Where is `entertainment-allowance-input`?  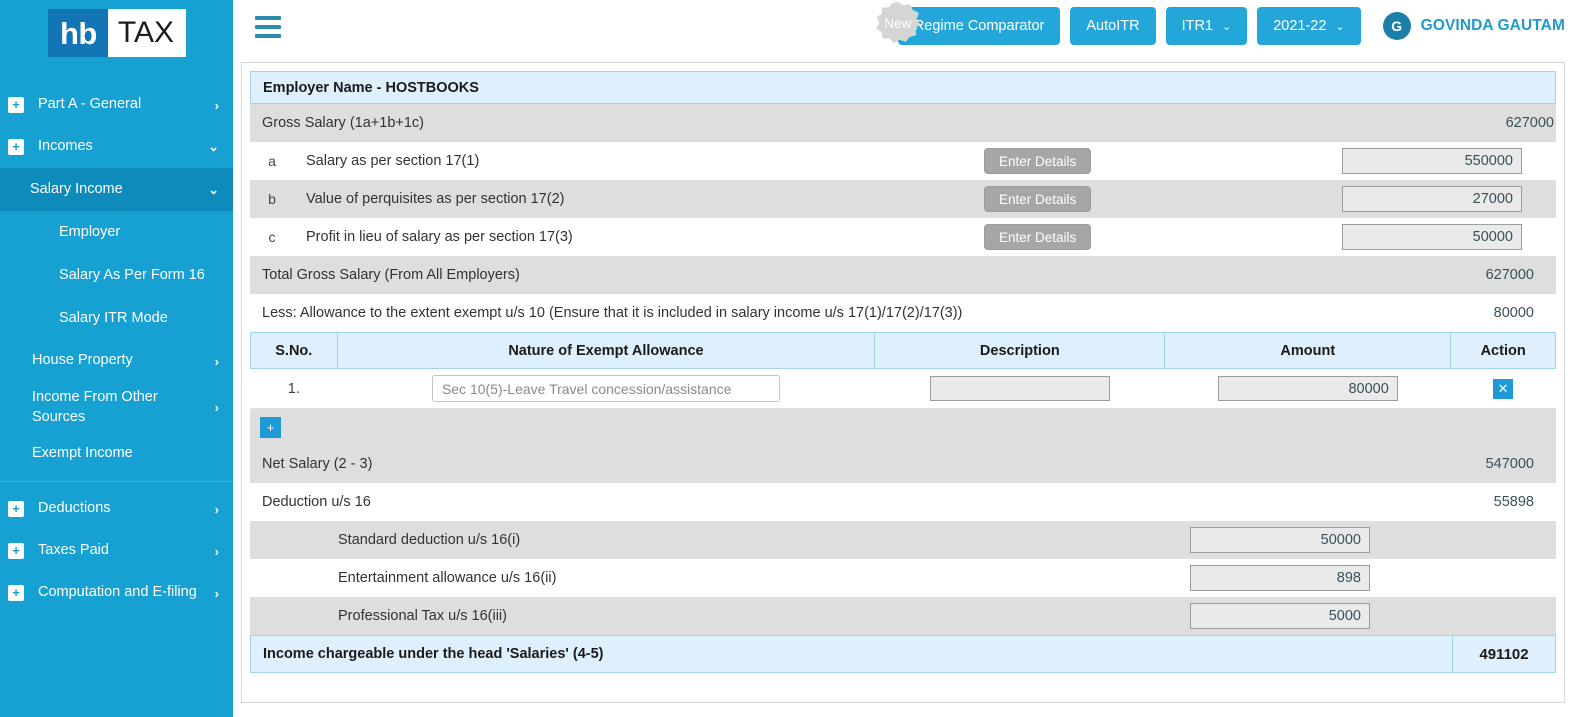
entertainment-allowance-input is located at coordinates (1280, 578).